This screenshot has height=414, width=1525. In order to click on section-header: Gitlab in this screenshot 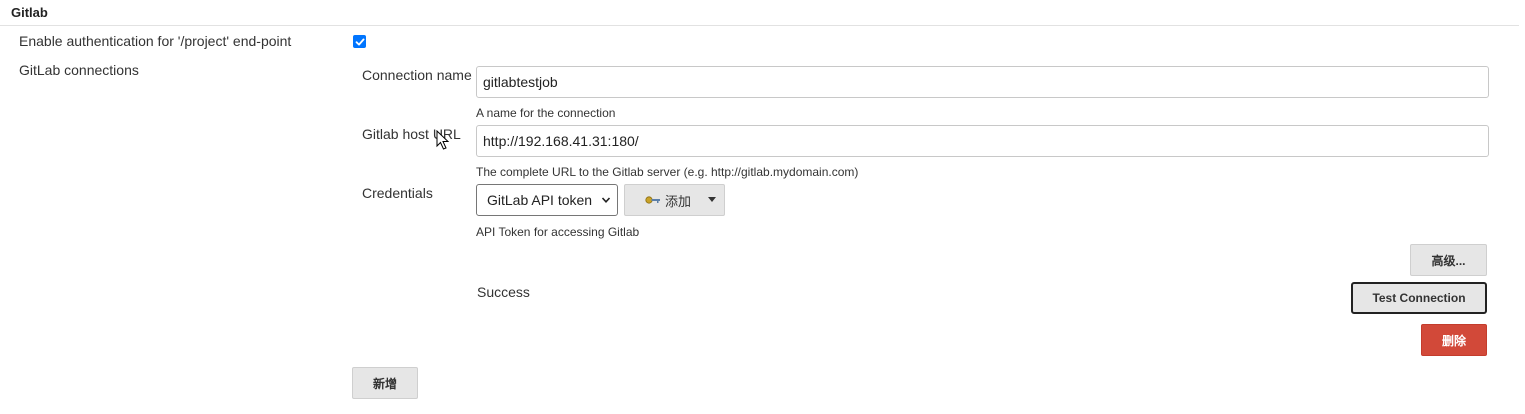, I will do `click(759, 13)`.